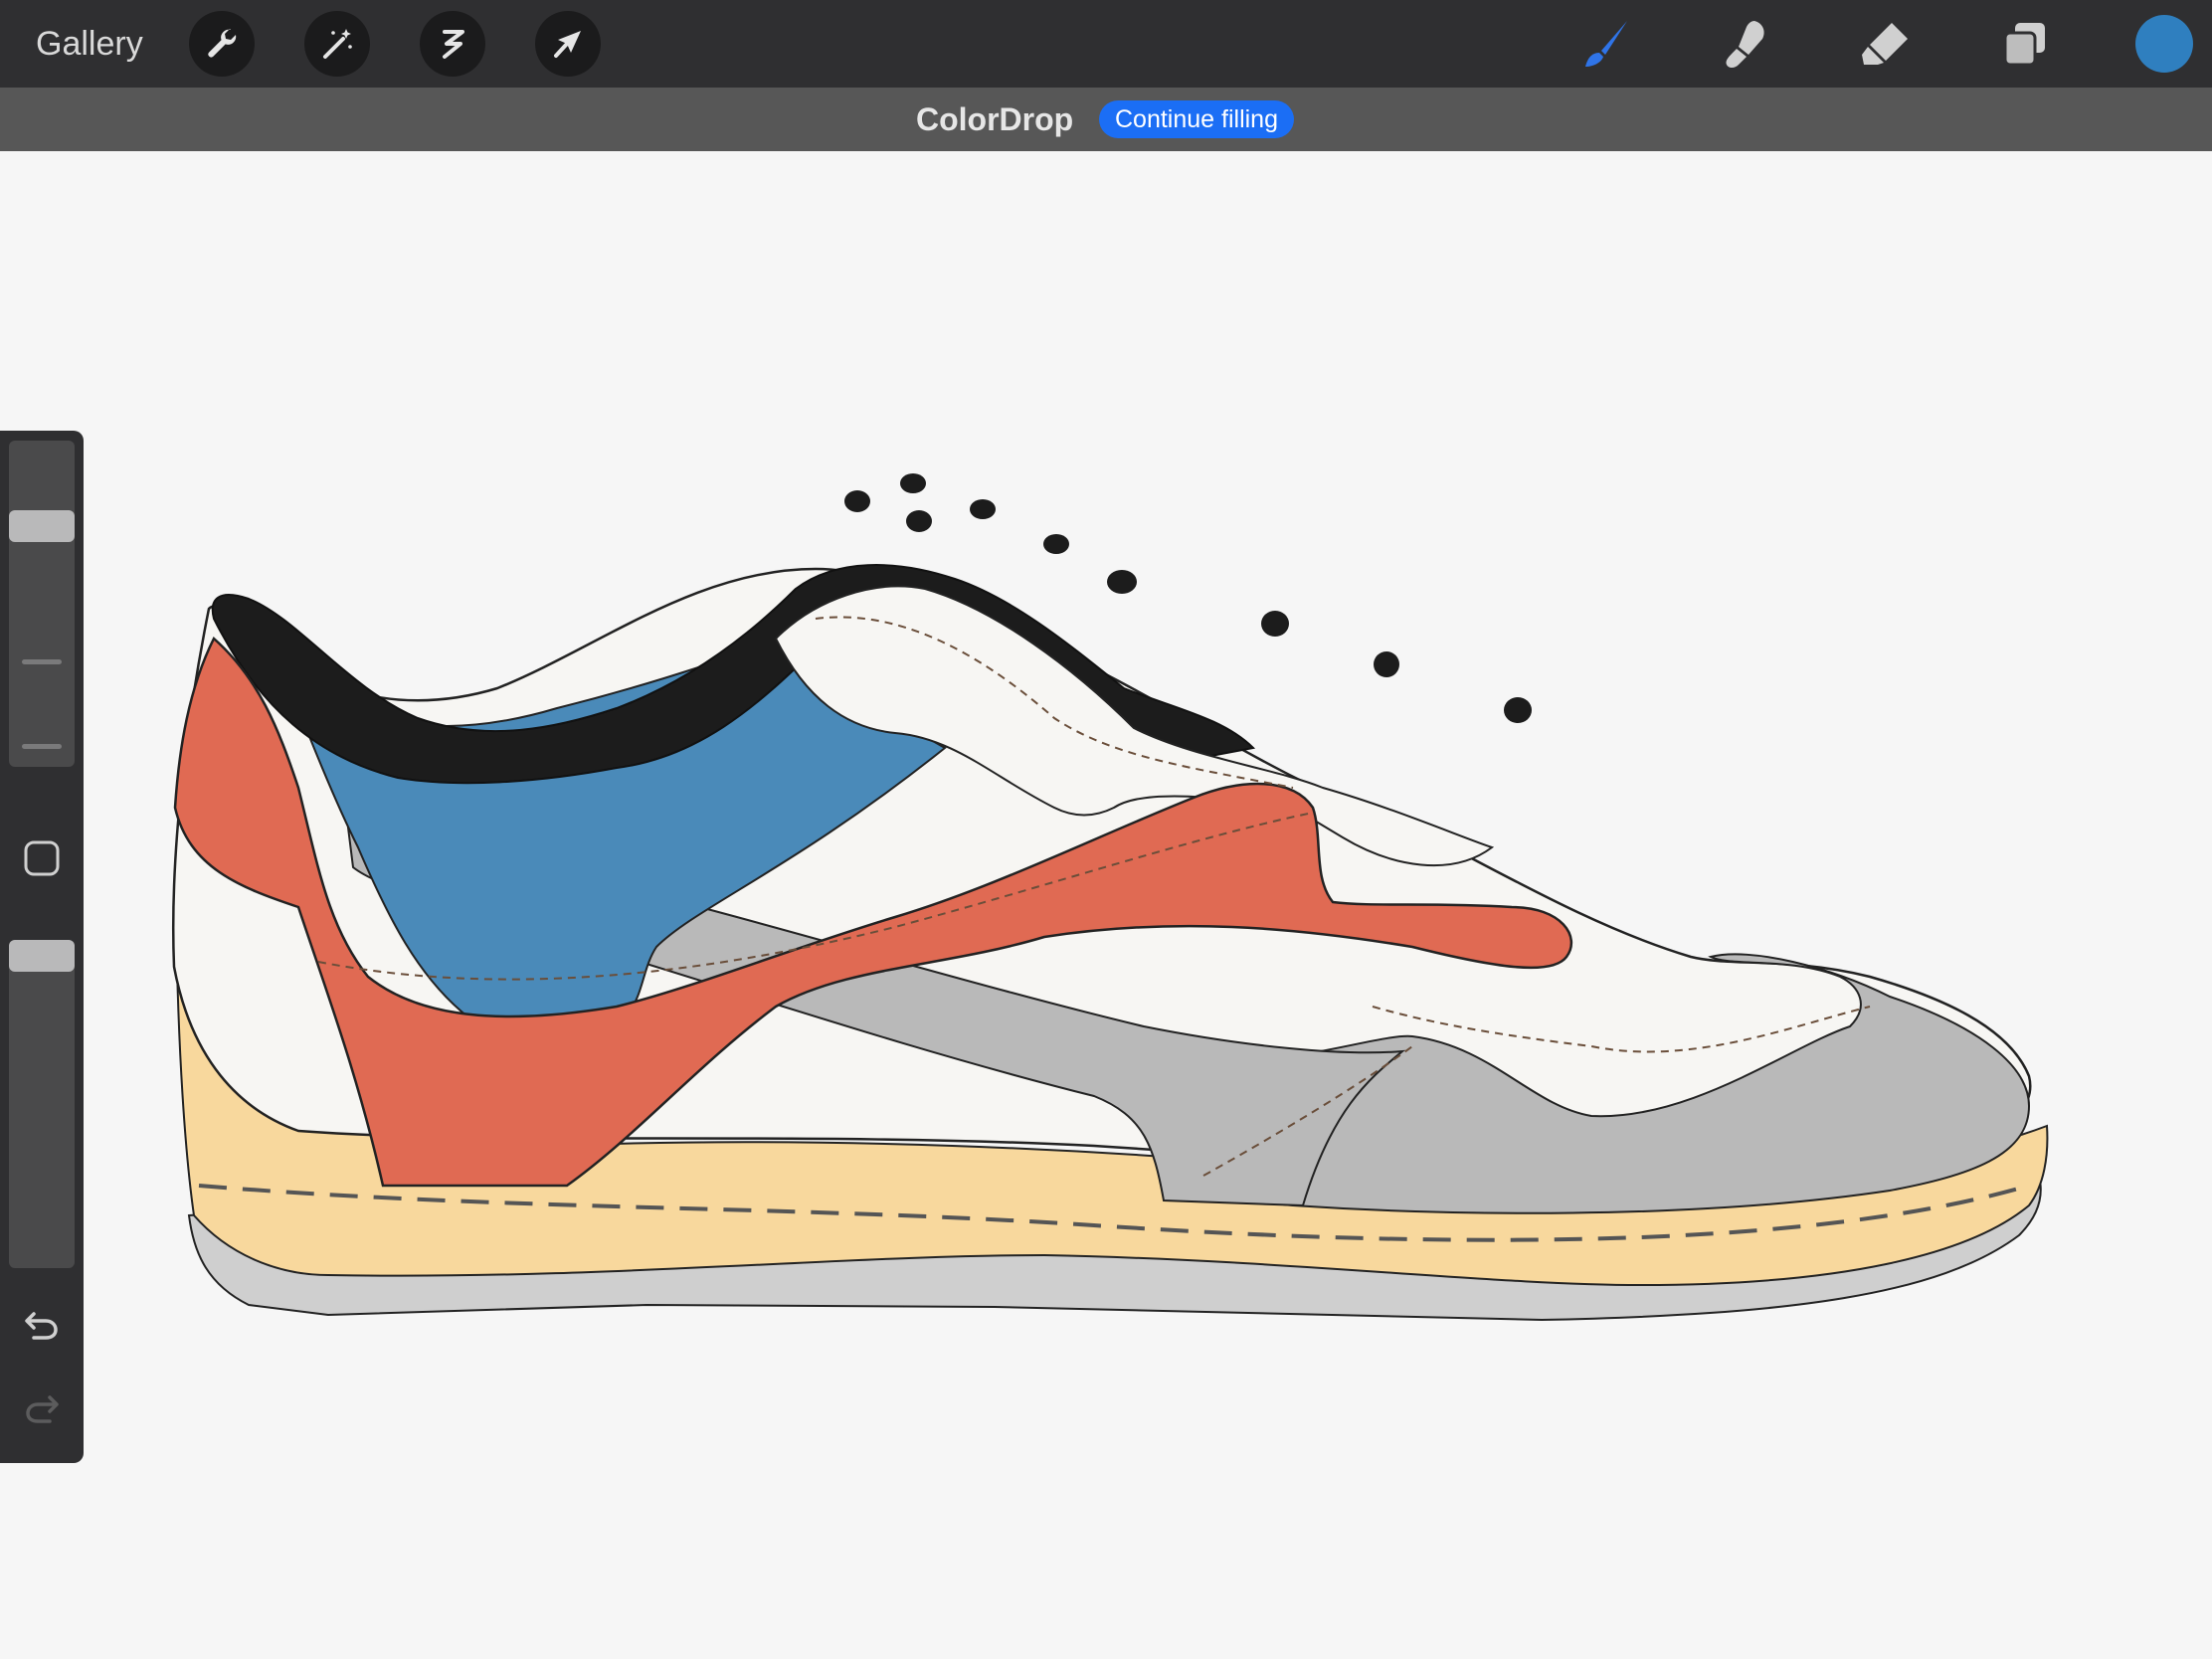 The height and width of the screenshot is (1659, 2212). Describe the element at coordinates (42, 526) in the screenshot. I see `brush-size-thumb` at that location.